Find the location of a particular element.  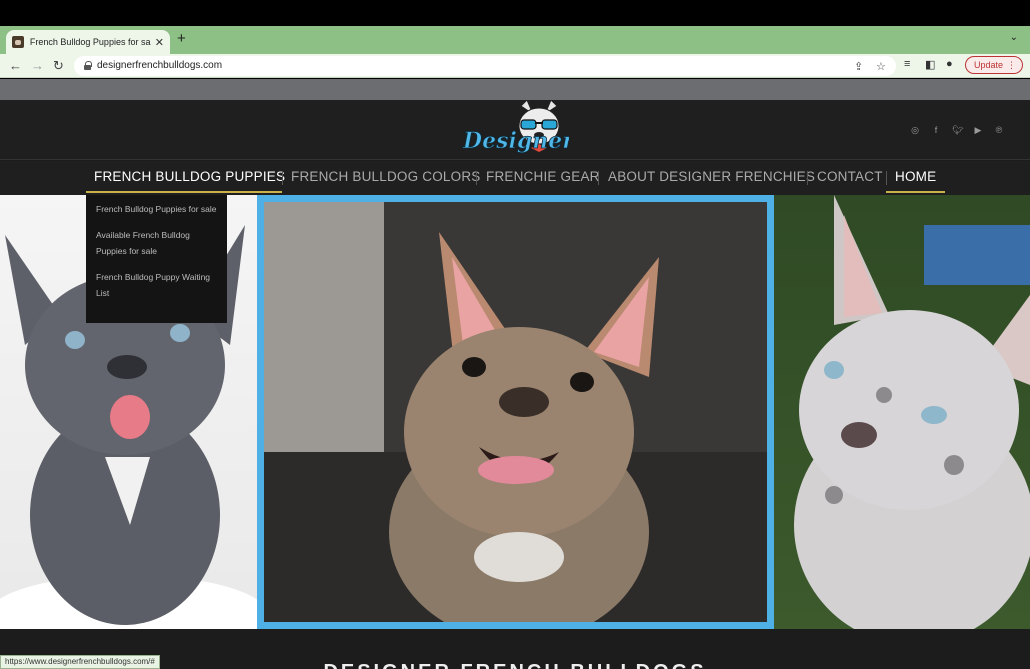

share-icon: ⇪ is located at coordinates (858, 66).